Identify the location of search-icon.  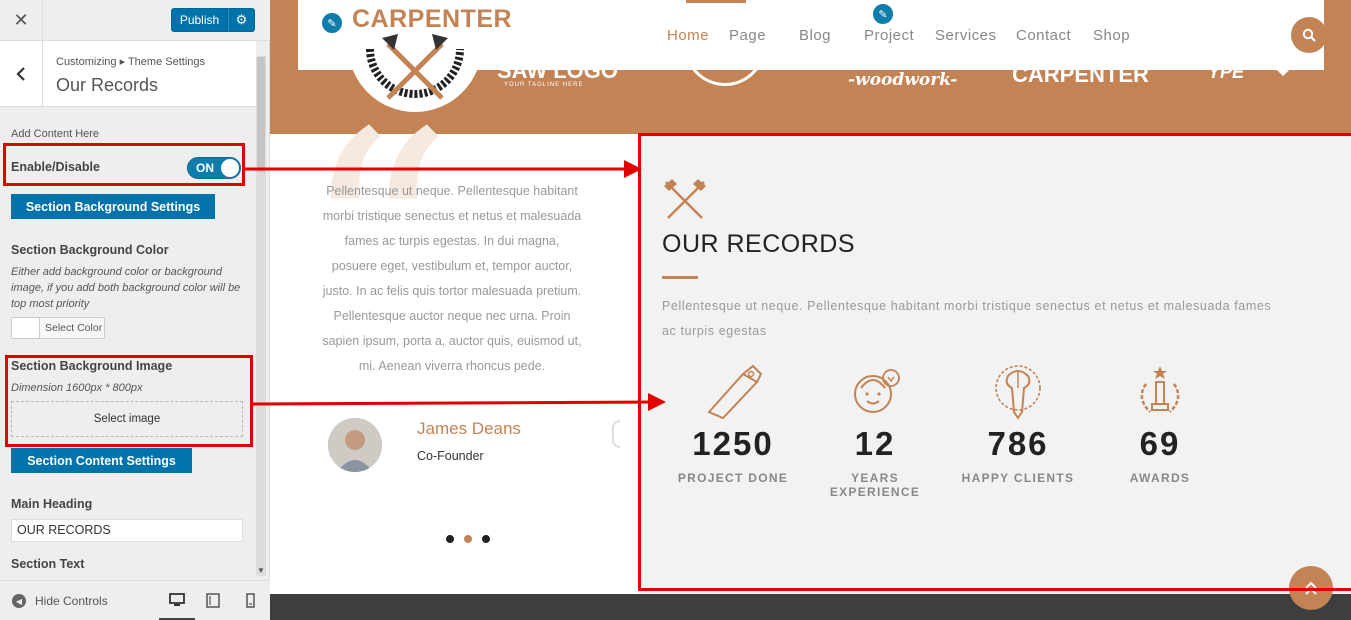
(1309, 35).